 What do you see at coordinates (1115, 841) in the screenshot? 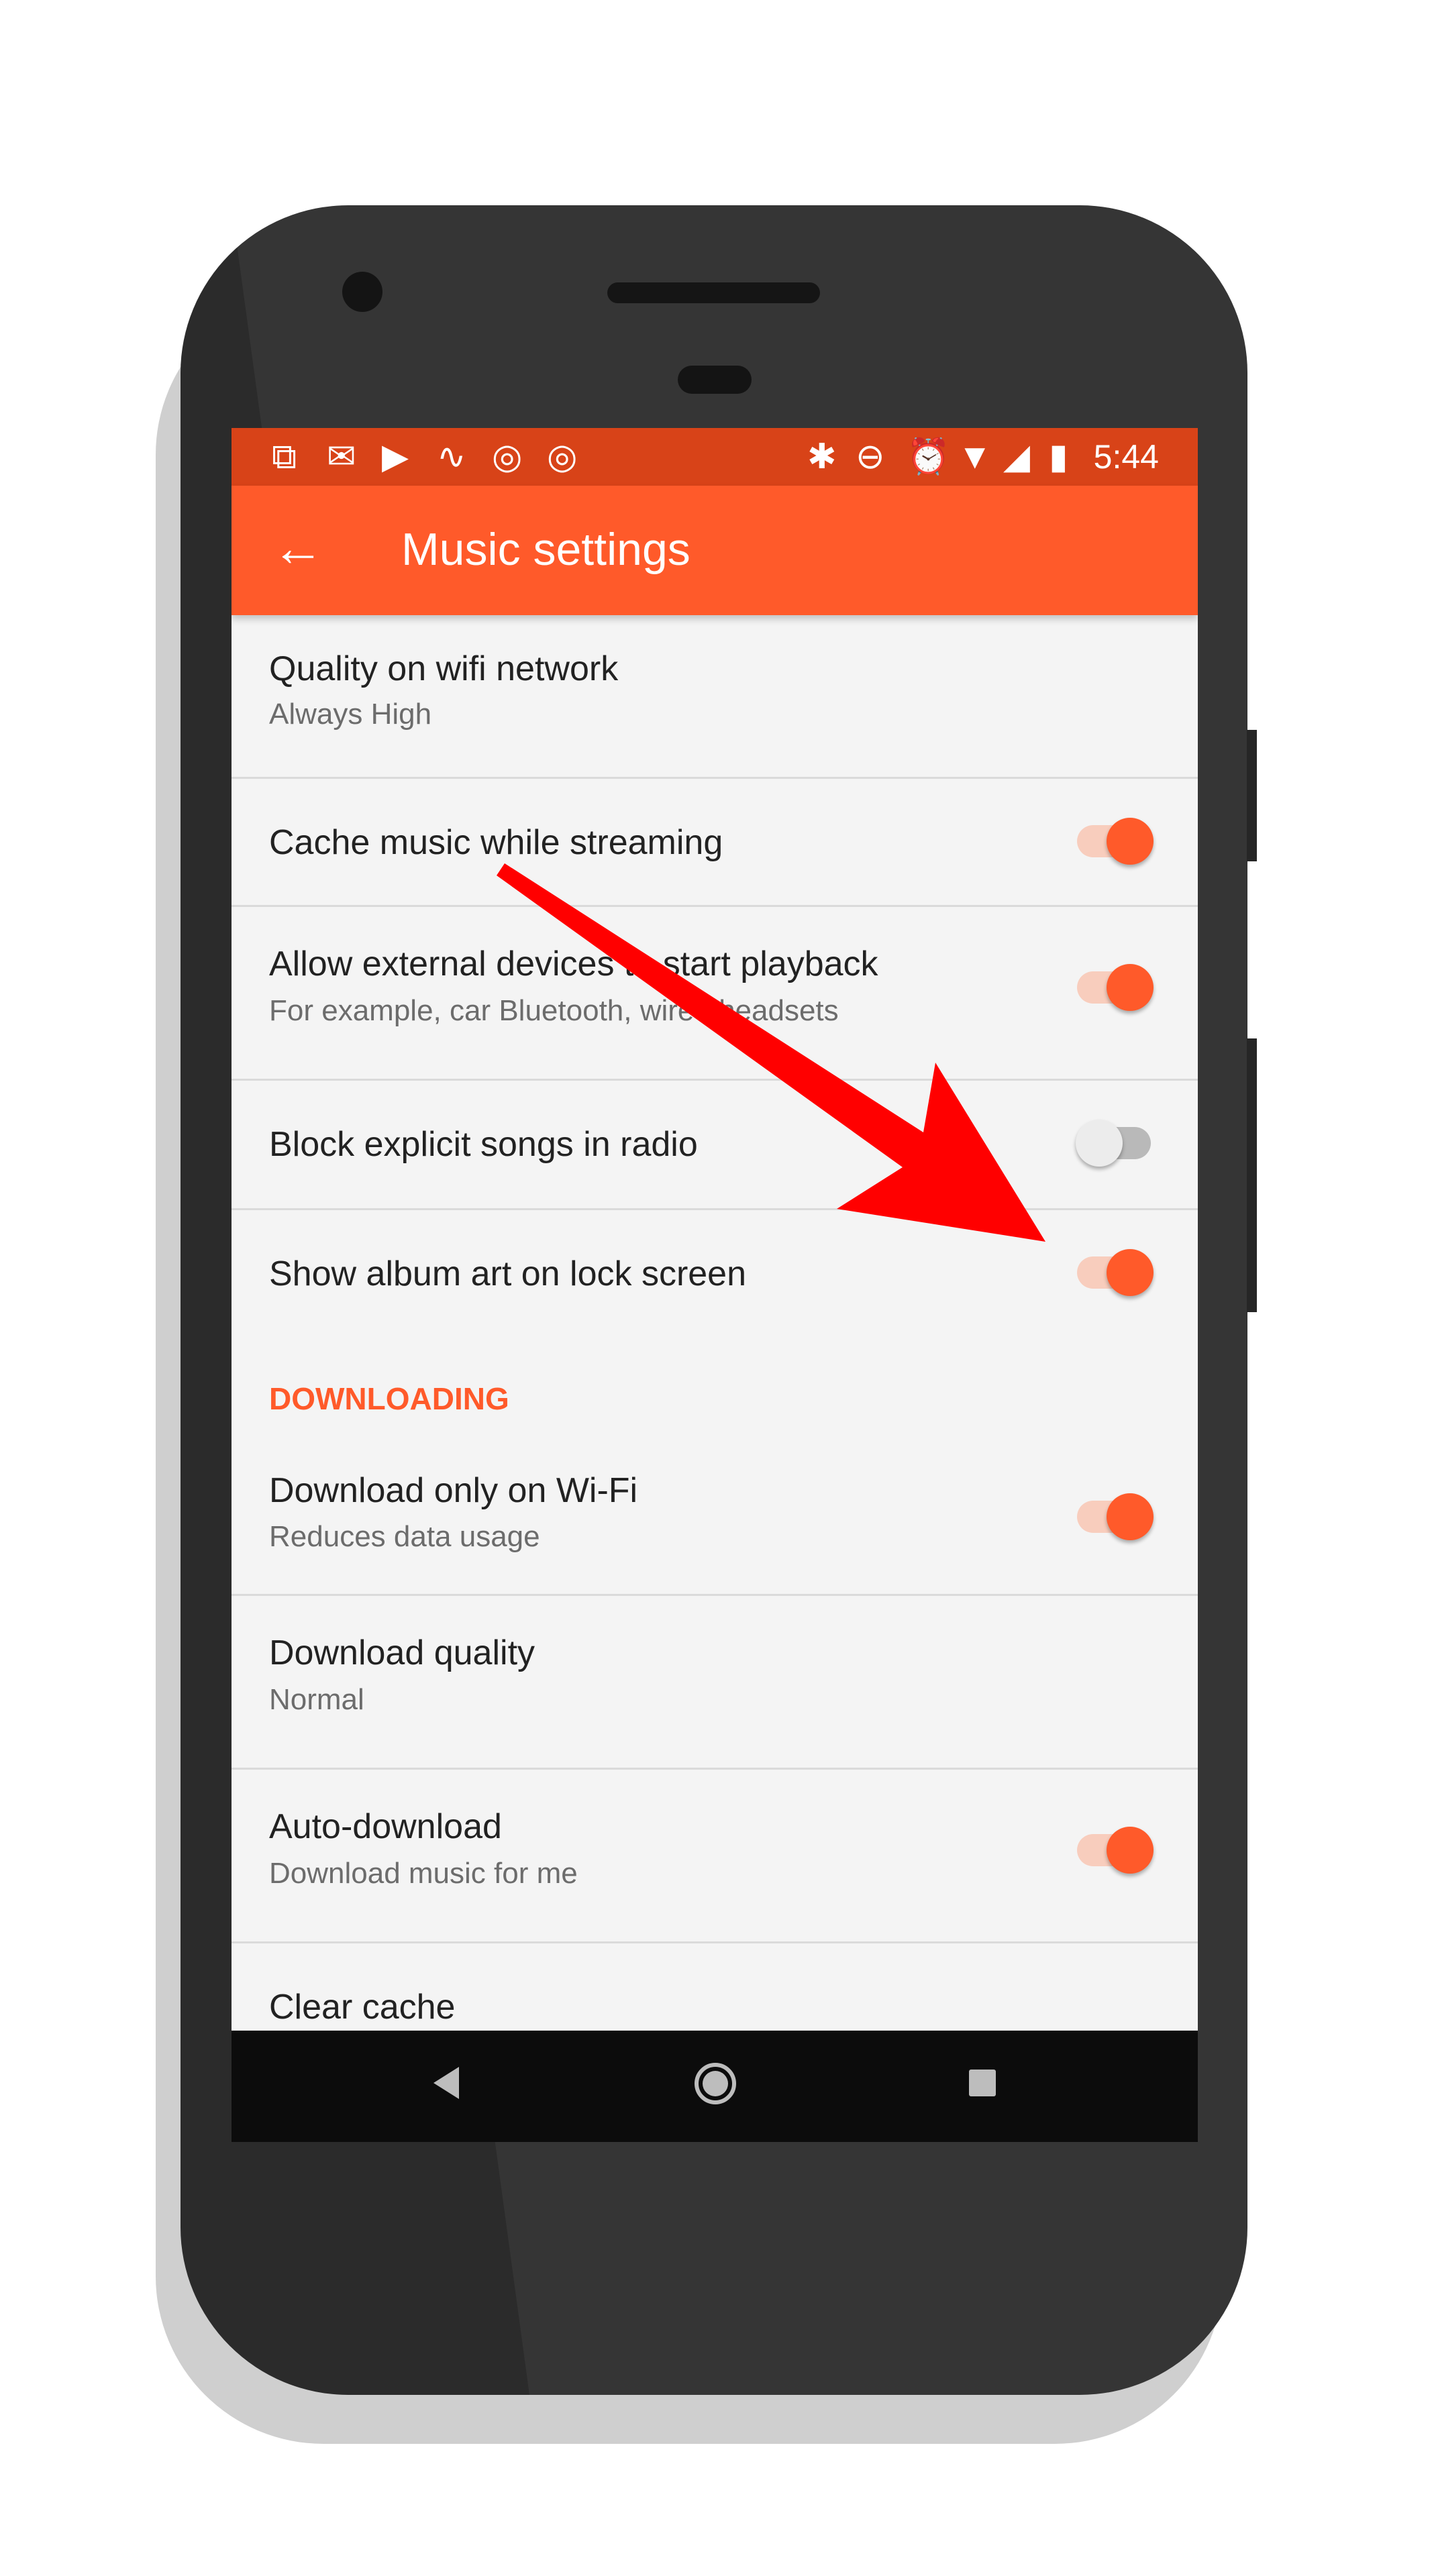
I see `cache-music-toggle` at bounding box center [1115, 841].